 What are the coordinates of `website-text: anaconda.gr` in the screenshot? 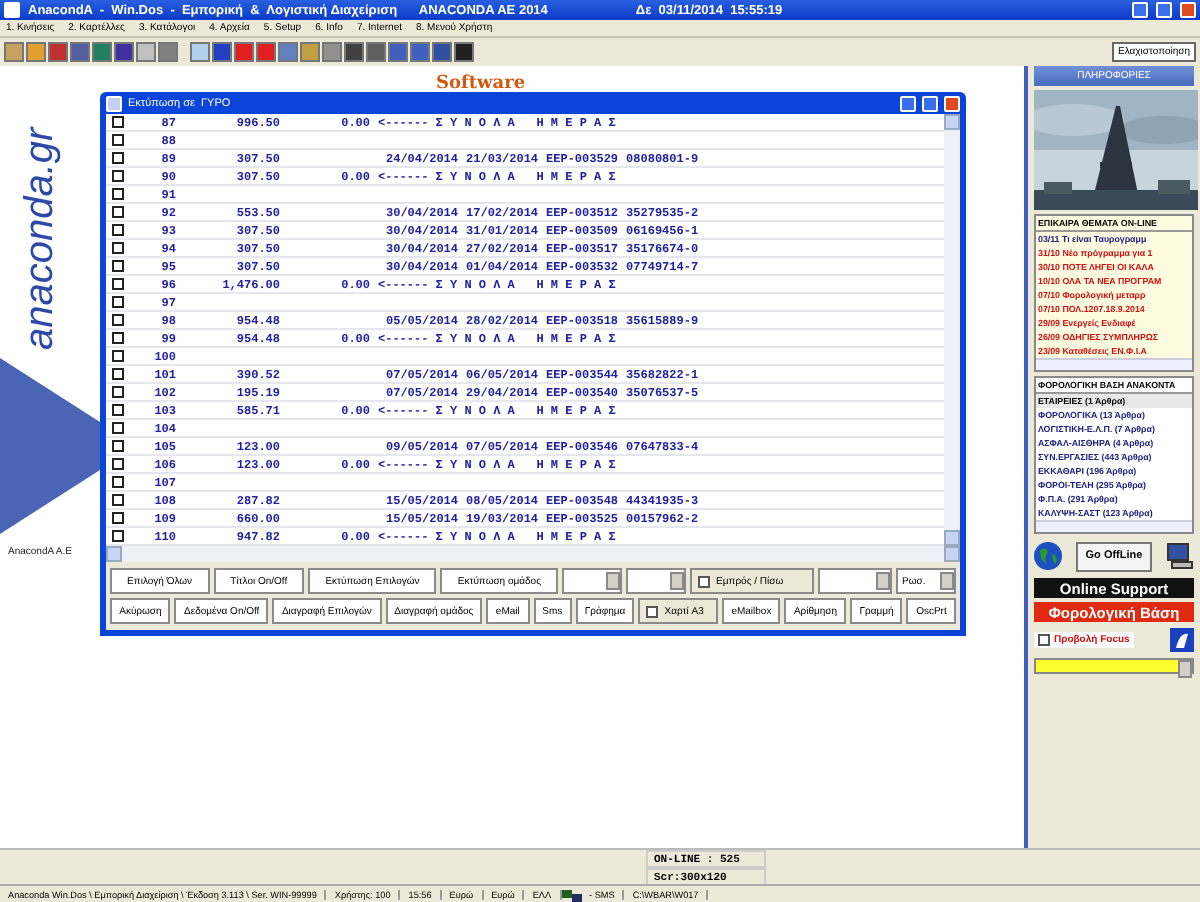 It's located at (40, 240).